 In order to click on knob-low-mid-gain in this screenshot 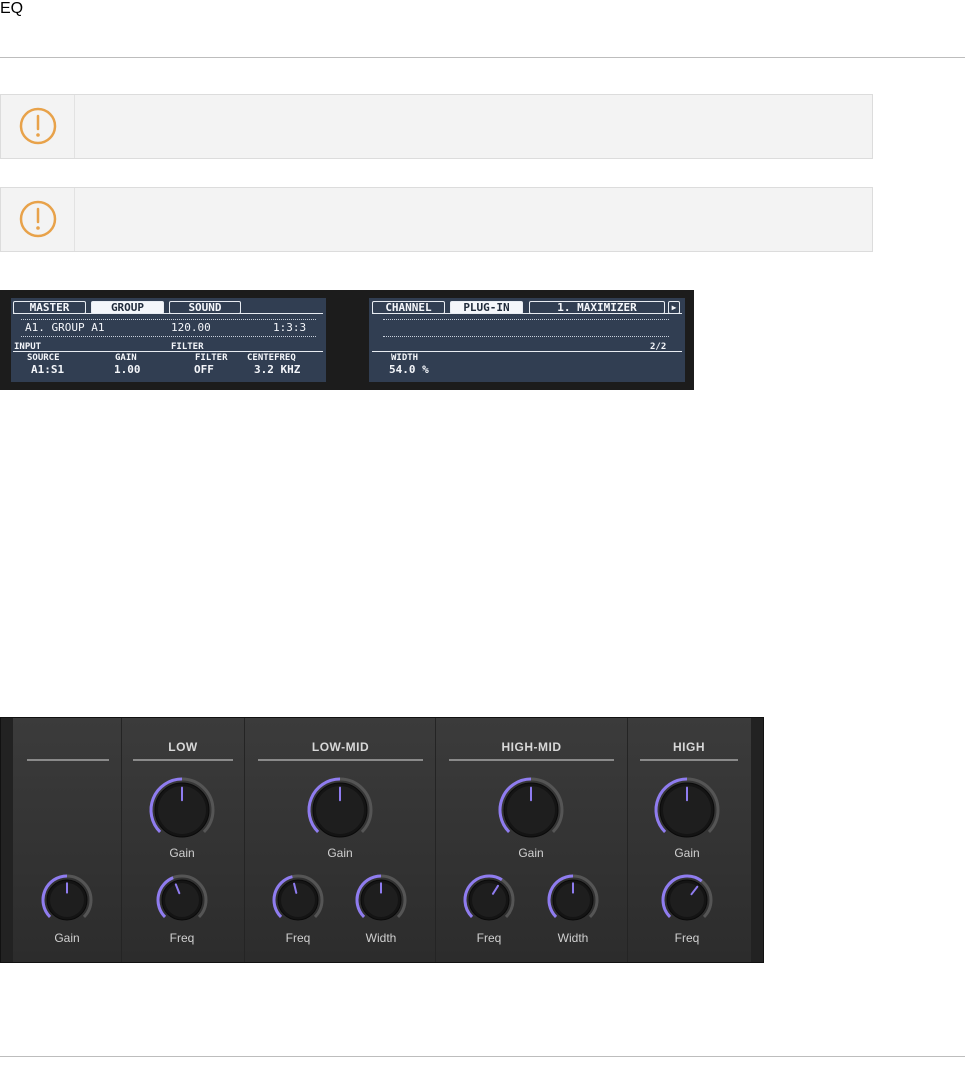, I will do `click(340, 810)`.